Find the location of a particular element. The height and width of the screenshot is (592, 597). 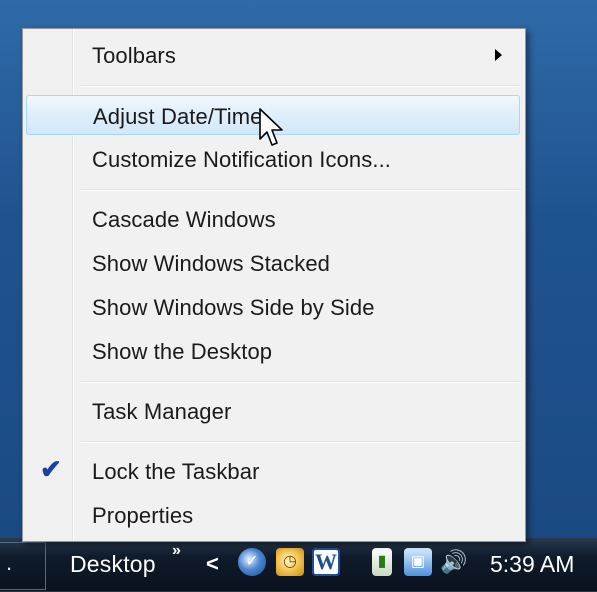

menu-item-label: Properties is located at coordinates (143, 515).